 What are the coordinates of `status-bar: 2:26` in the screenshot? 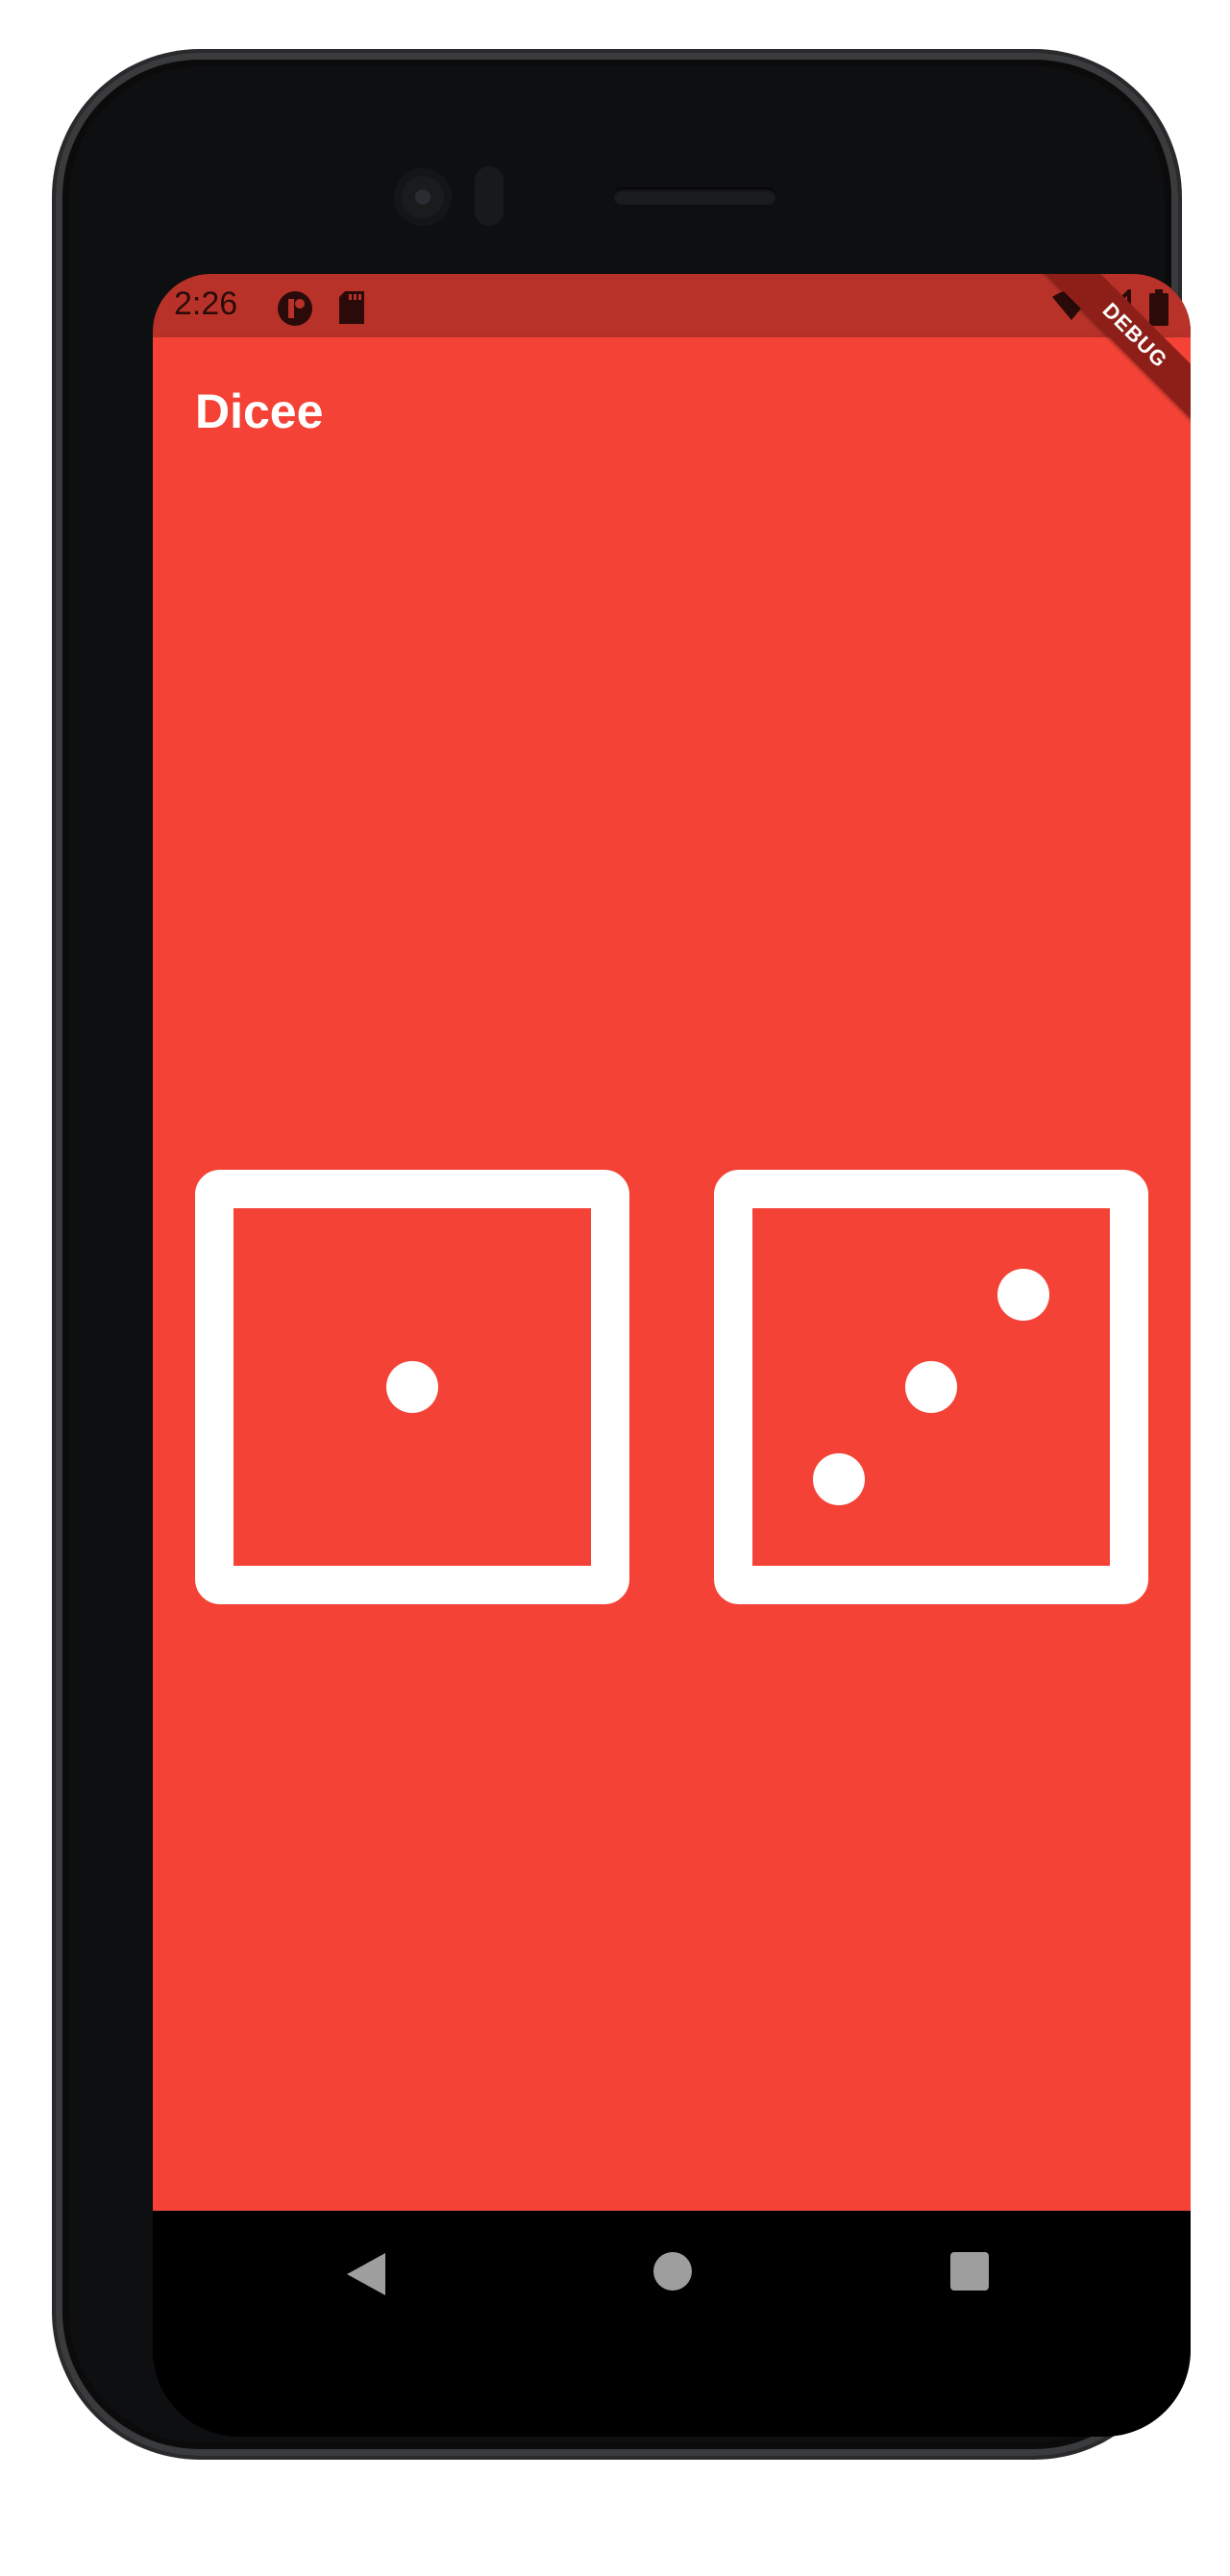 It's located at (672, 306).